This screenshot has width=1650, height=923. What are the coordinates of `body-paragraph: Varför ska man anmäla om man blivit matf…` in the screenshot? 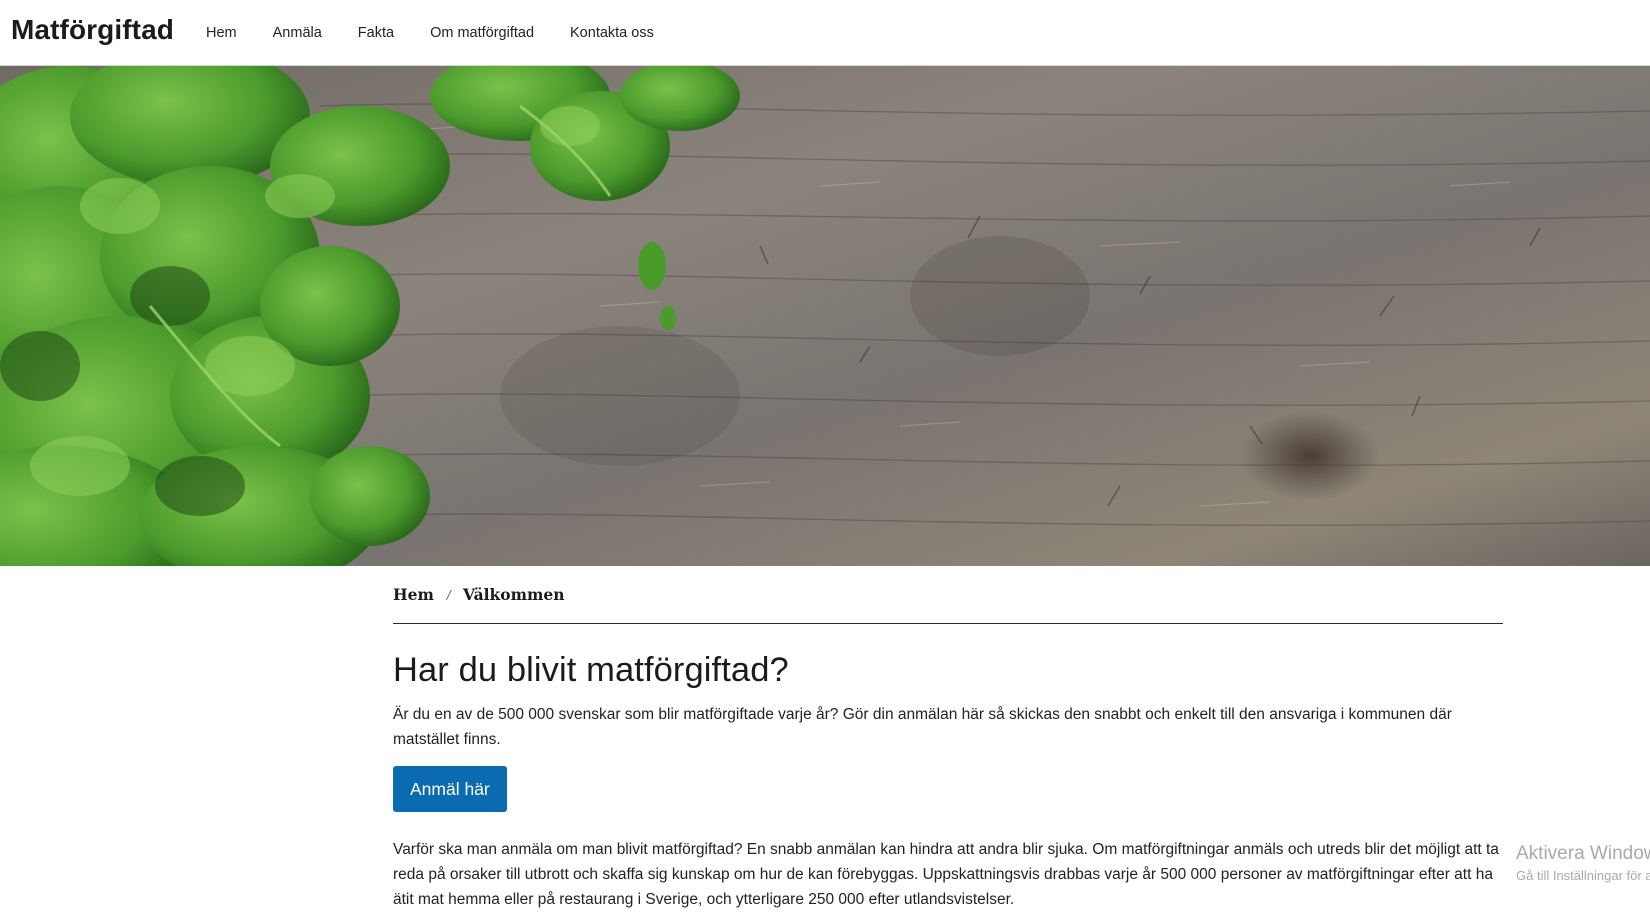 It's located at (946, 874).